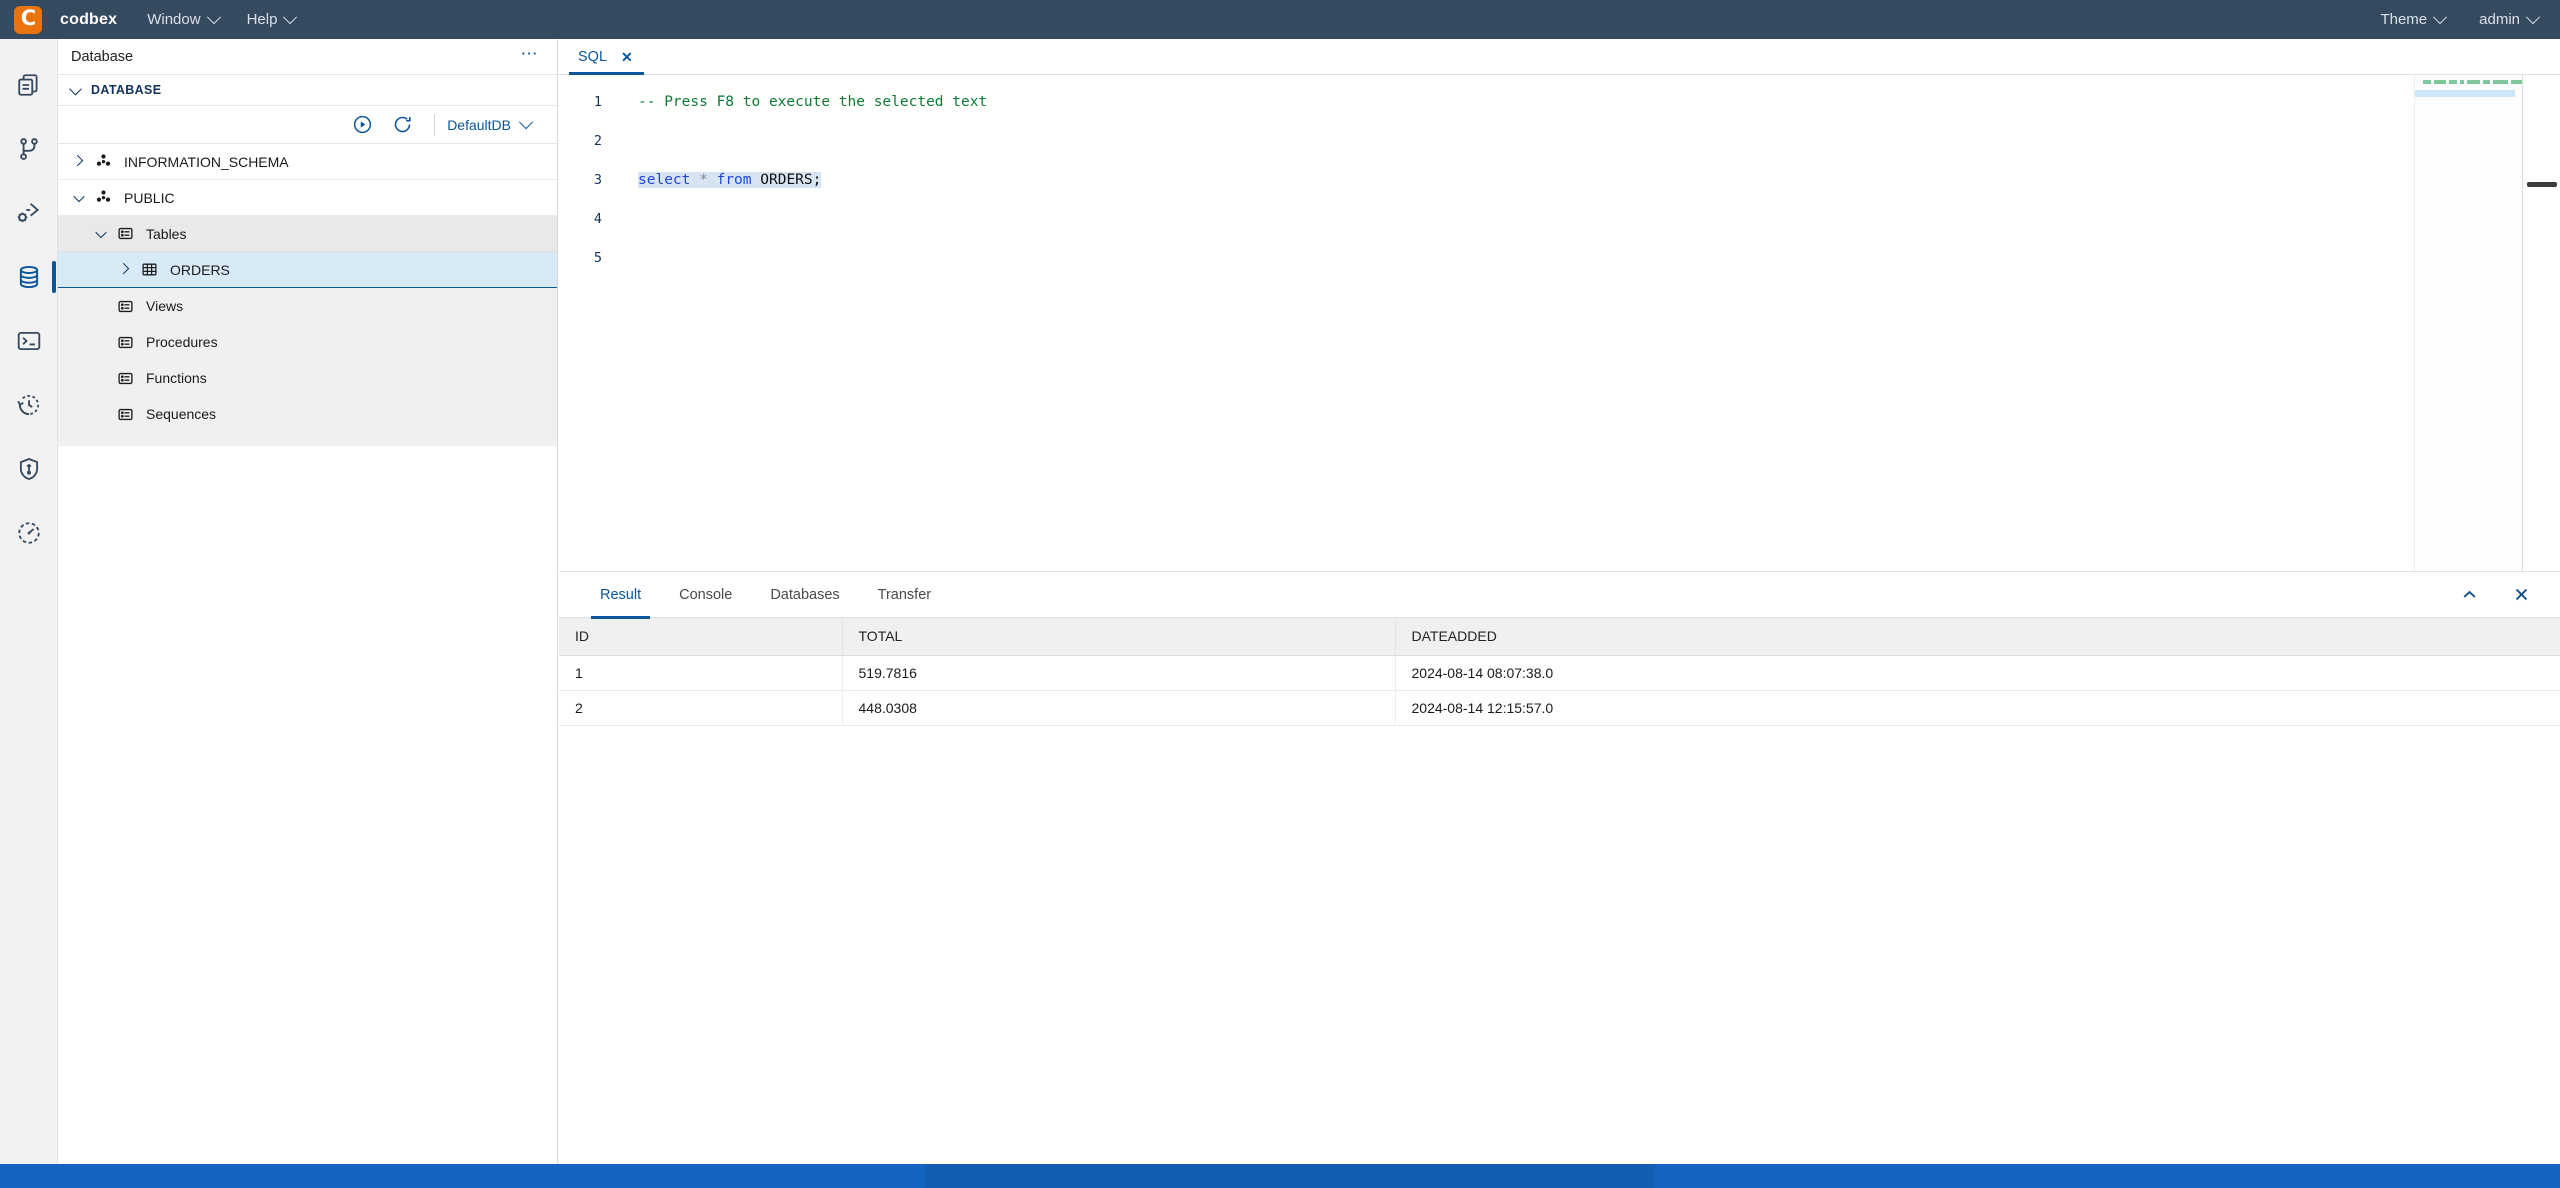 Image resolution: width=2560 pixels, height=1188 pixels. I want to click on editor-scrollbar, so click(2541, 323).